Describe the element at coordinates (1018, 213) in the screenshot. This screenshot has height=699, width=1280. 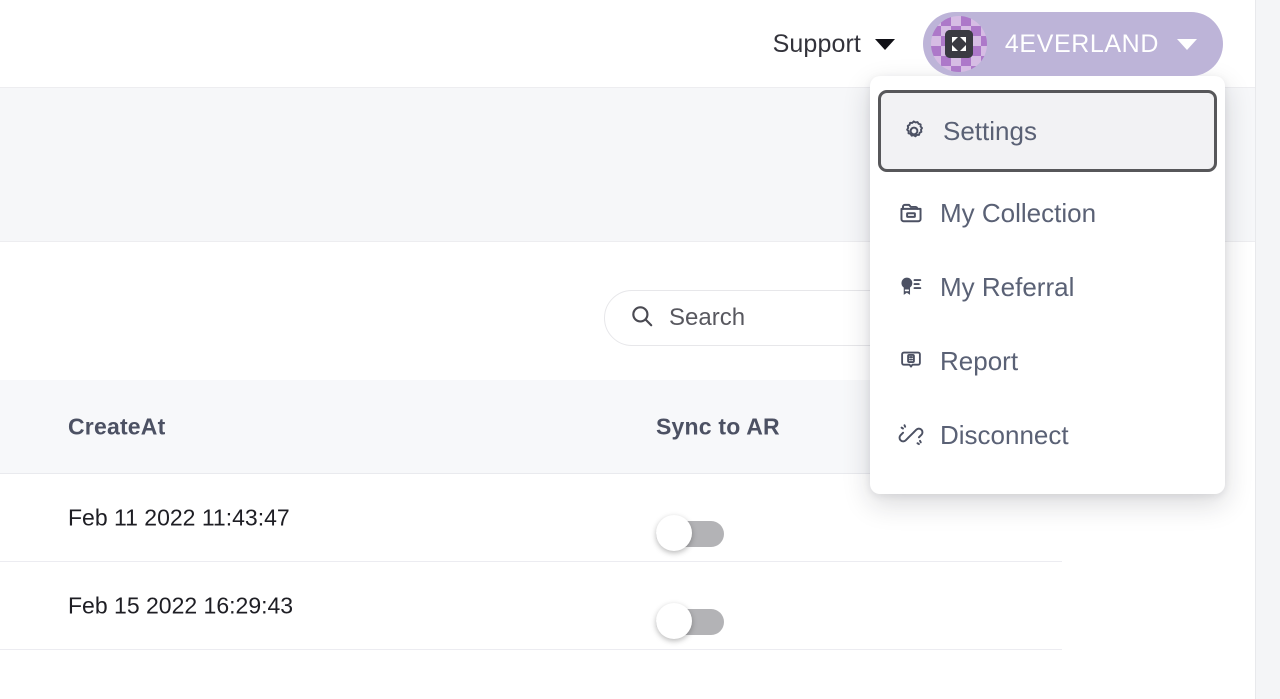
I see `menu-item-label: My Collection` at that location.